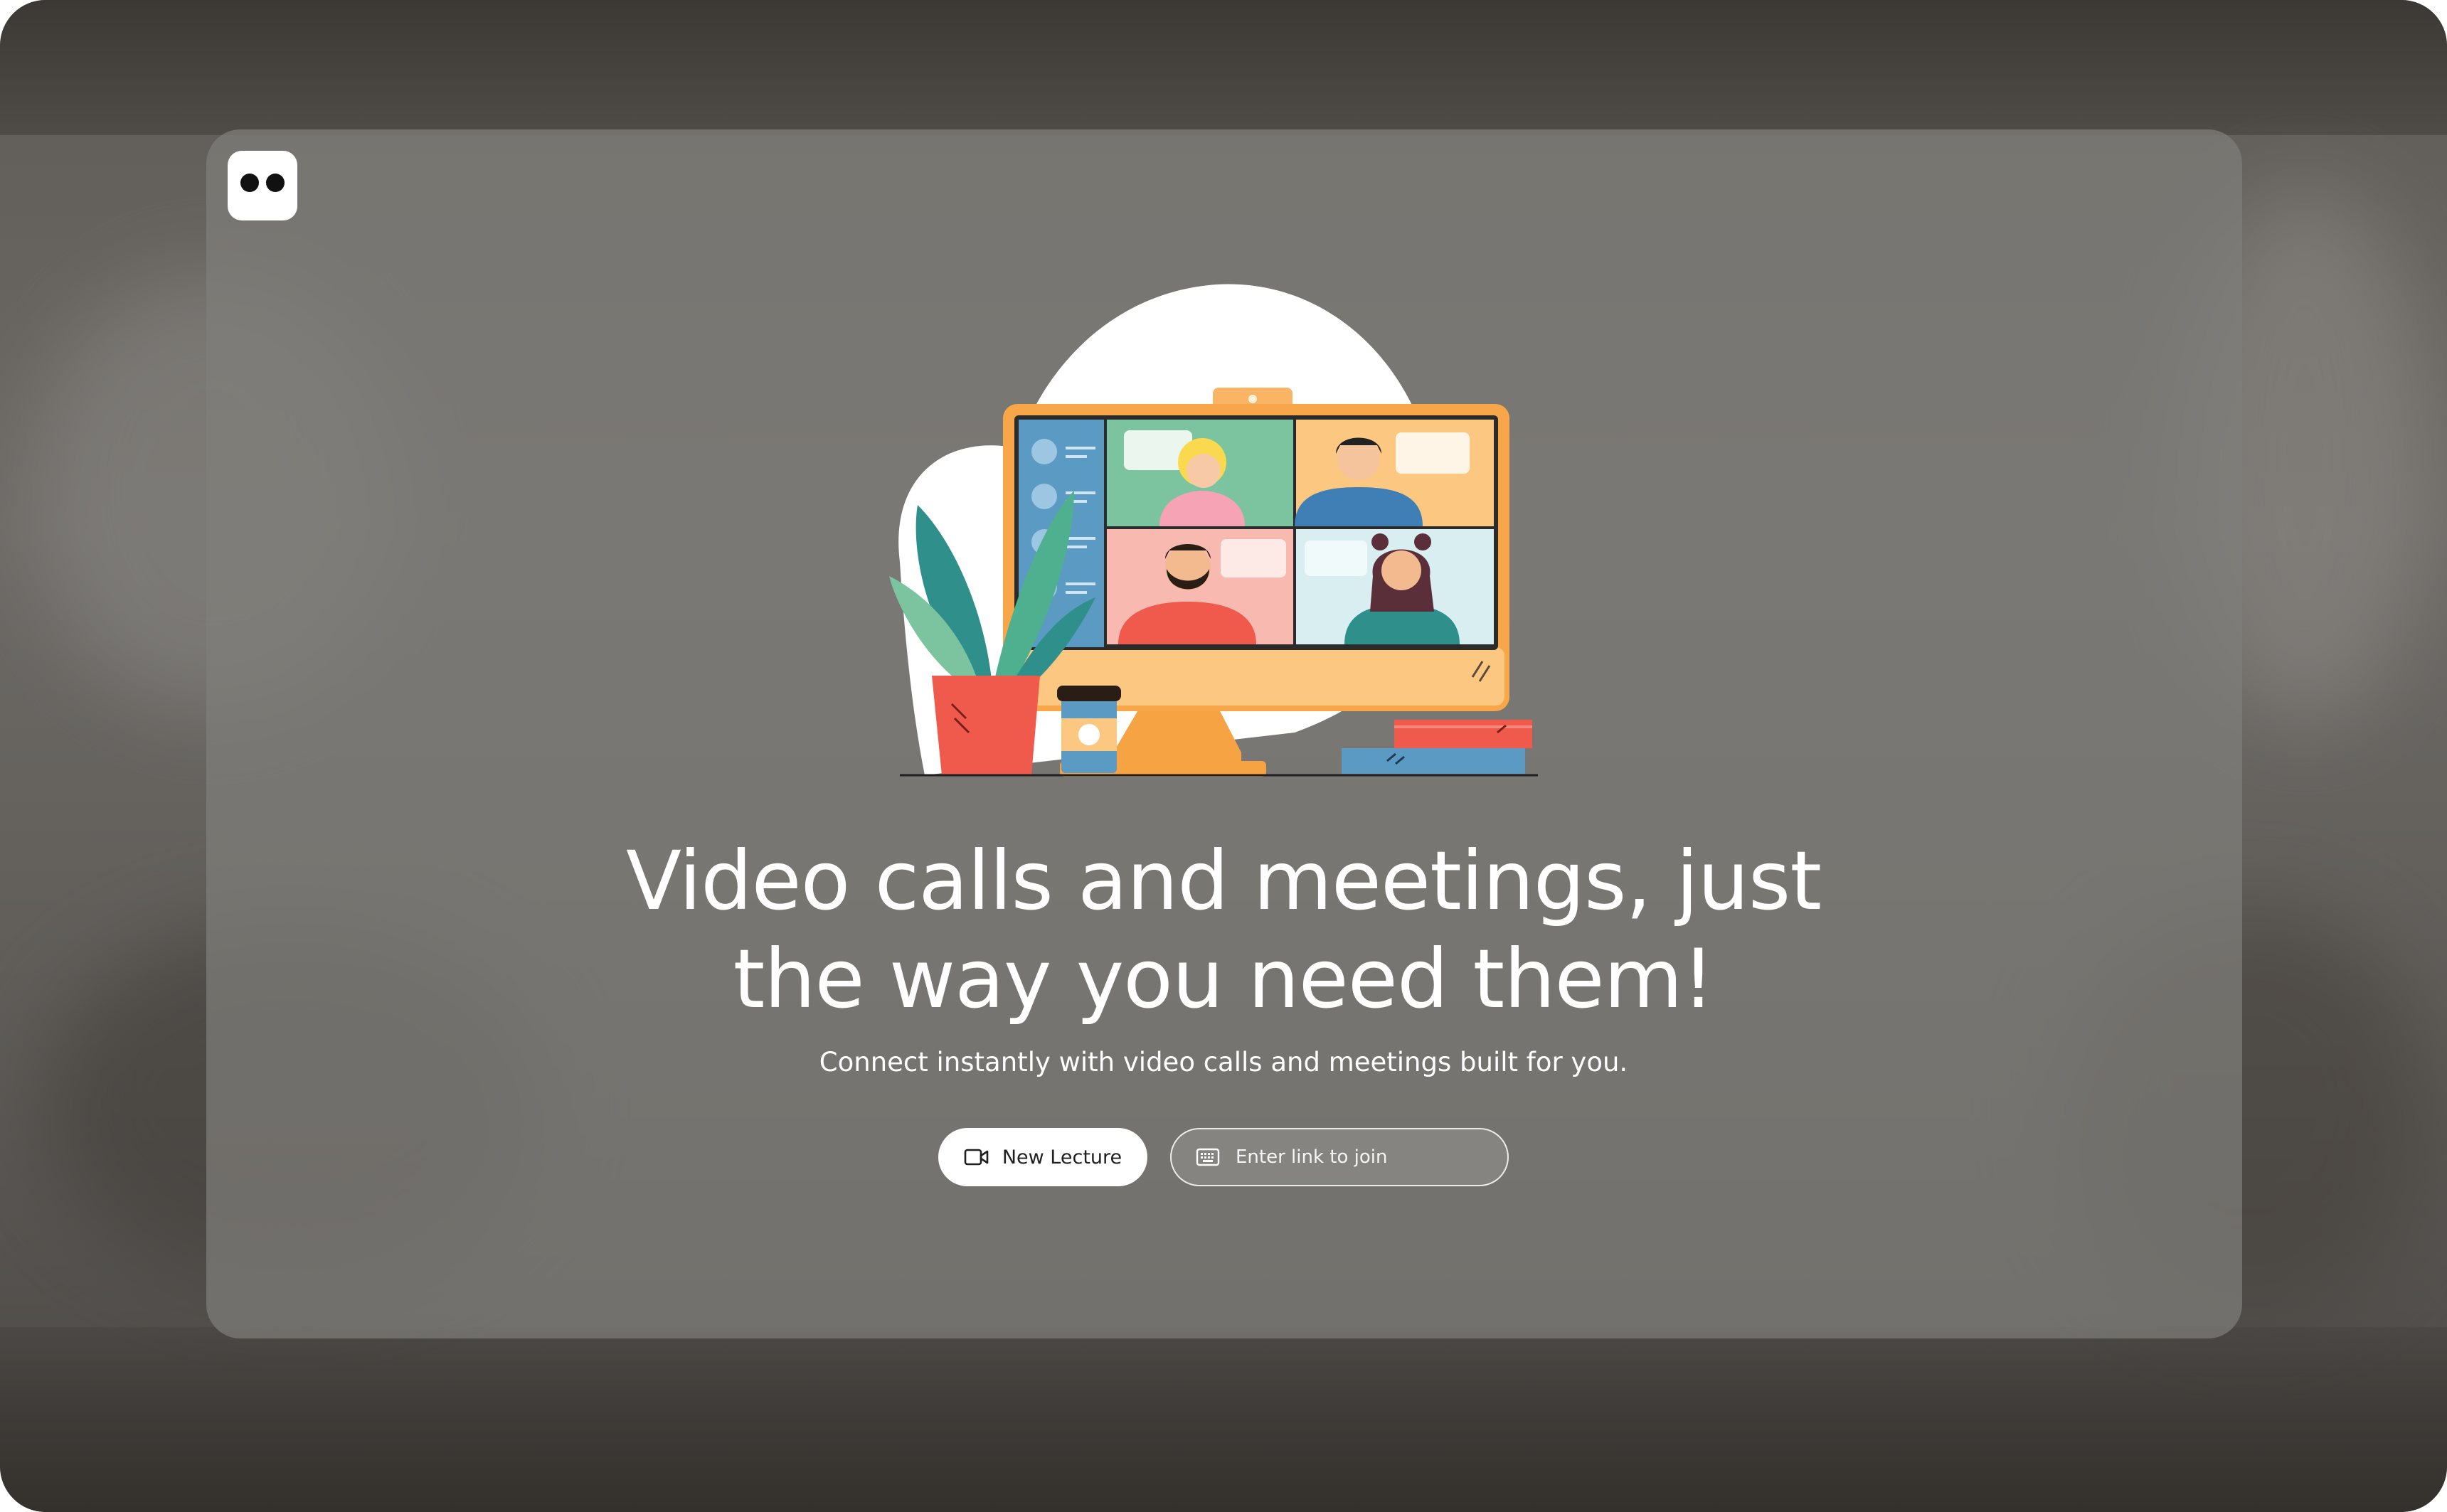 Image resolution: width=2447 pixels, height=1512 pixels. Describe the element at coordinates (1223, 1419) in the screenshot. I see `background-bottom-shade` at that location.